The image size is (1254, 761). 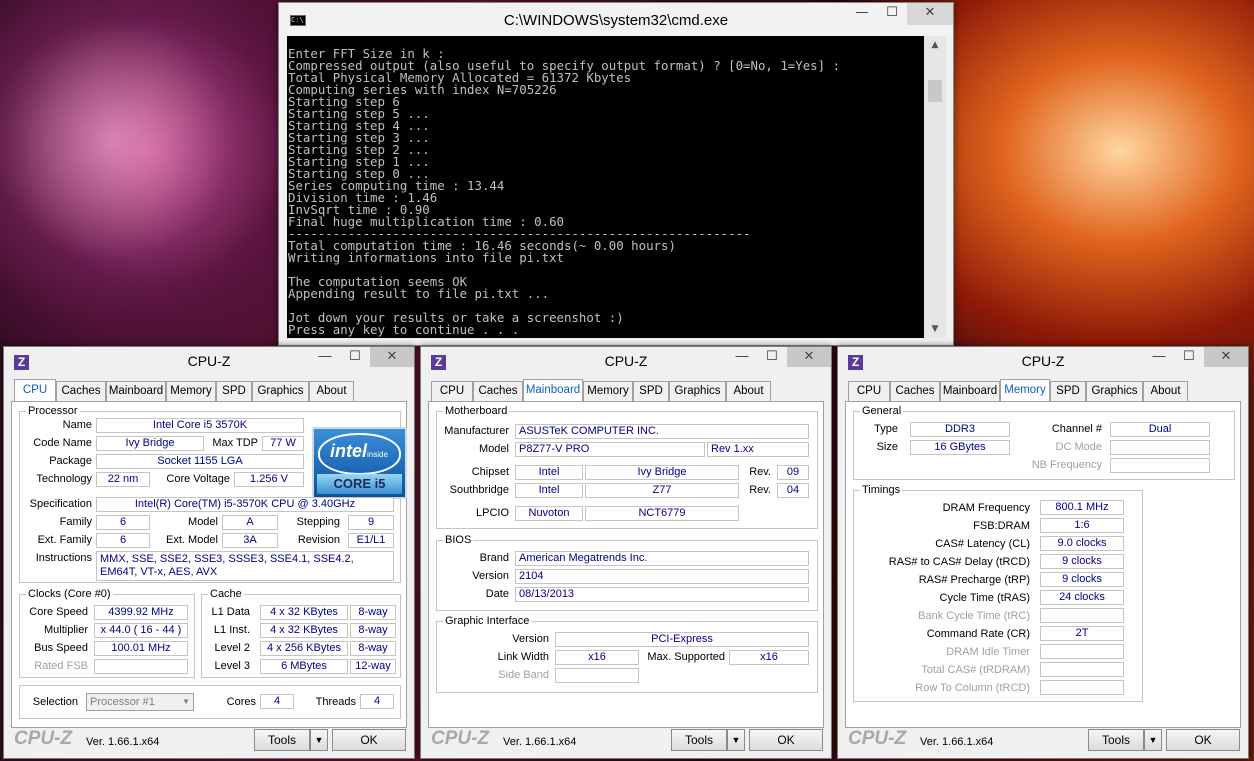 What do you see at coordinates (549, 472) in the screenshot?
I see `chipset-vendor: Intel` at bounding box center [549, 472].